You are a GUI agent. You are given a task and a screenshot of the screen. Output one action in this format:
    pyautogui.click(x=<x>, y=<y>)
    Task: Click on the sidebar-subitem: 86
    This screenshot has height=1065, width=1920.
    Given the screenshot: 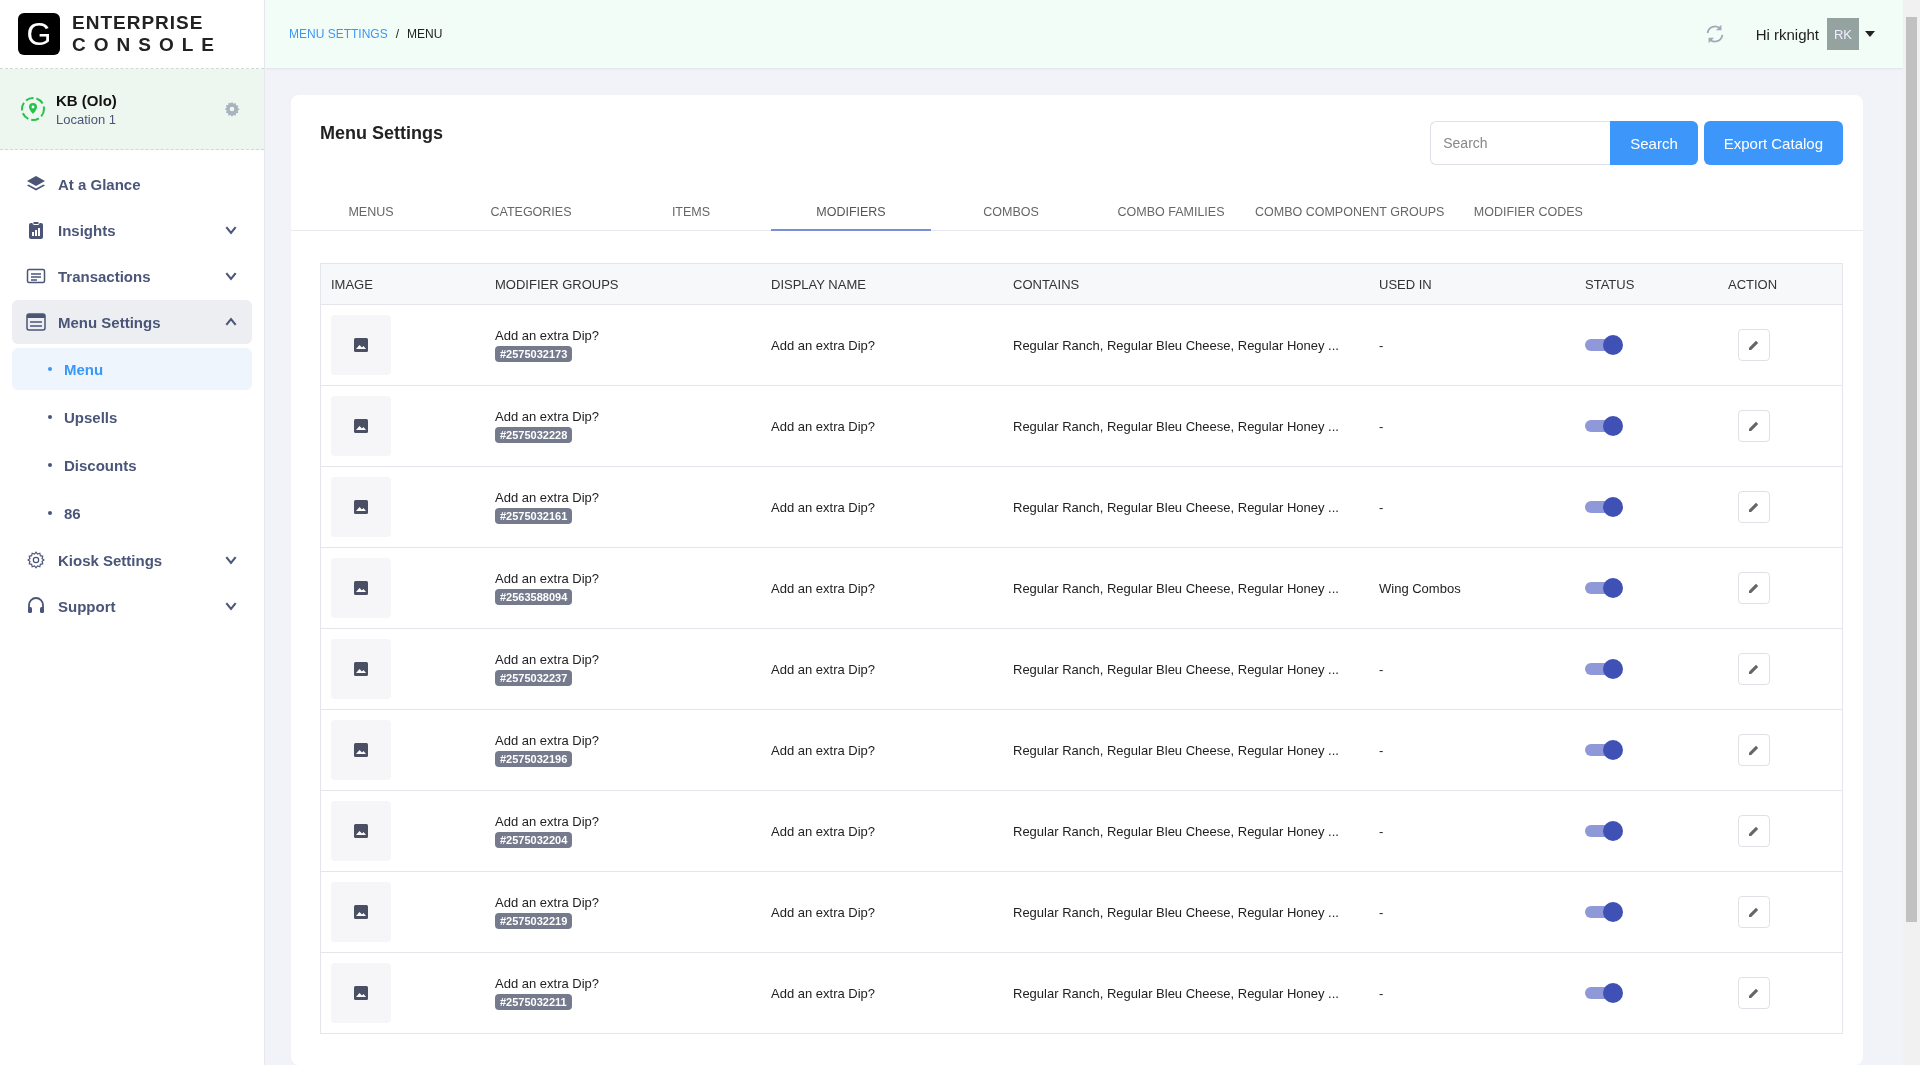 What is the action you would take?
    pyautogui.click(x=132, y=513)
    